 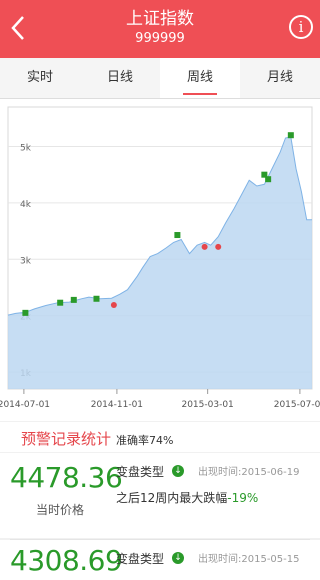 What do you see at coordinates (172, 498) in the screenshot?
I see `record-desc-text: 之后12周内最大跌幅` at bounding box center [172, 498].